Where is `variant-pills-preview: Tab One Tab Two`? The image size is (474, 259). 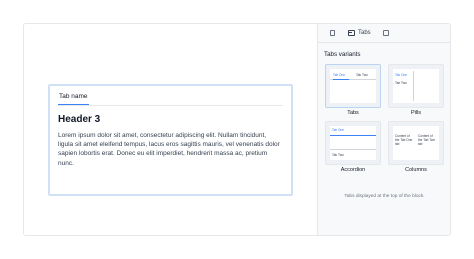 variant-pills-preview: Tab One Tab Two is located at coordinates (416, 86).